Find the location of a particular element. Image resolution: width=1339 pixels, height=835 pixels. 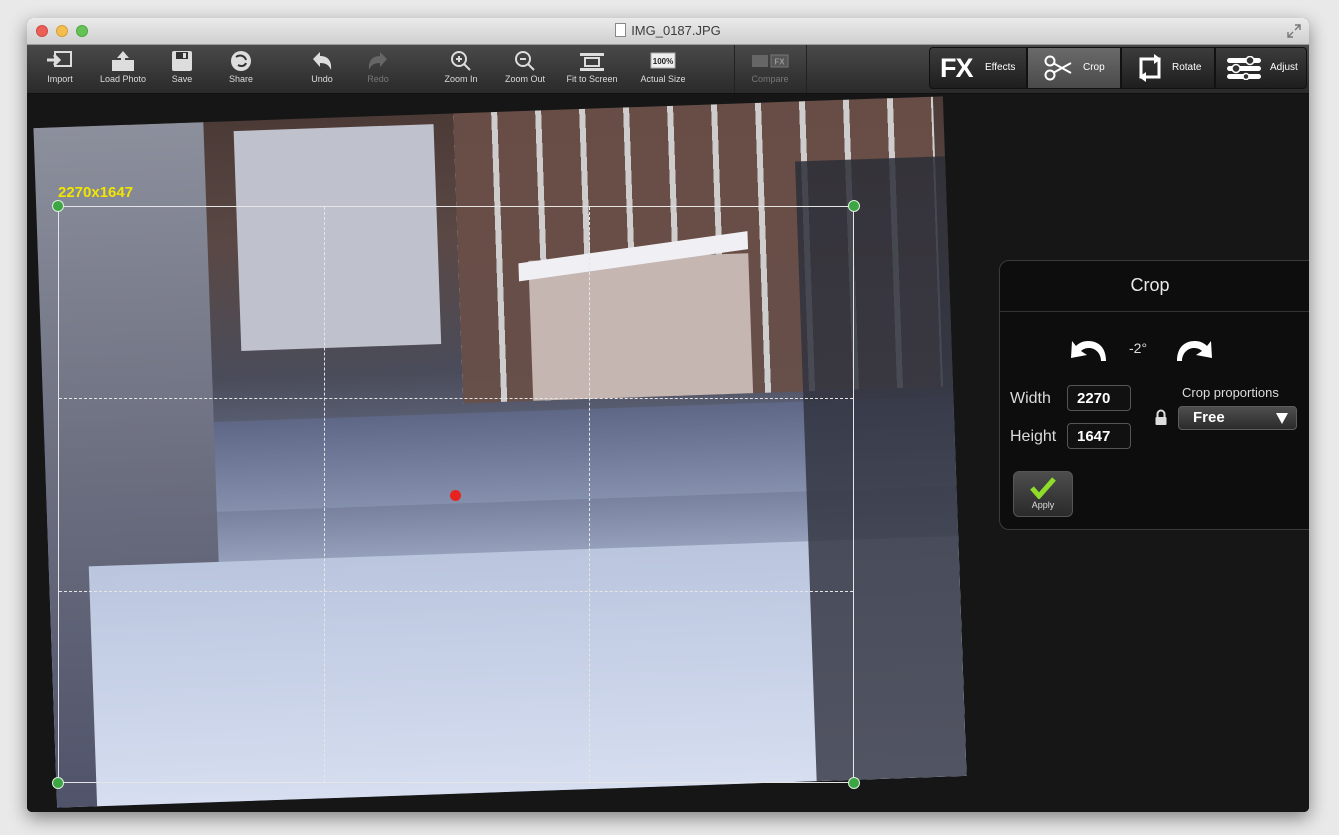

compare-icon: FX is located at coordinates (770, 61).